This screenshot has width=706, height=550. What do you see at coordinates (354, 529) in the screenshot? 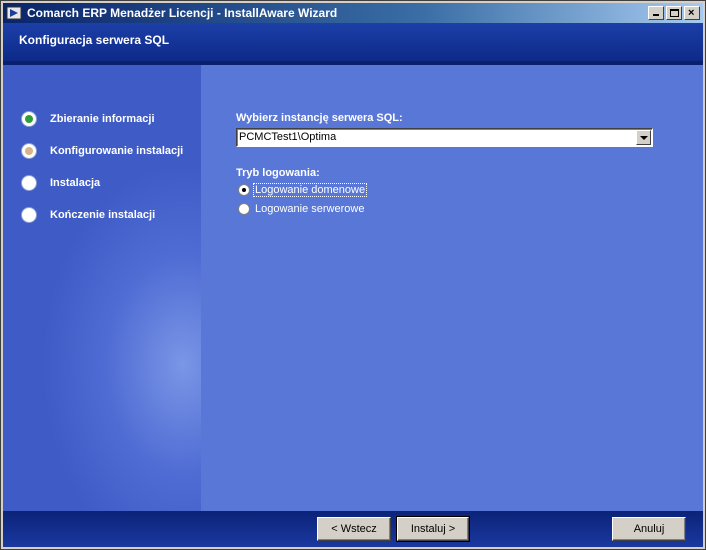
I see `back-button: < Wstecz` at bounding box center [354, 529].